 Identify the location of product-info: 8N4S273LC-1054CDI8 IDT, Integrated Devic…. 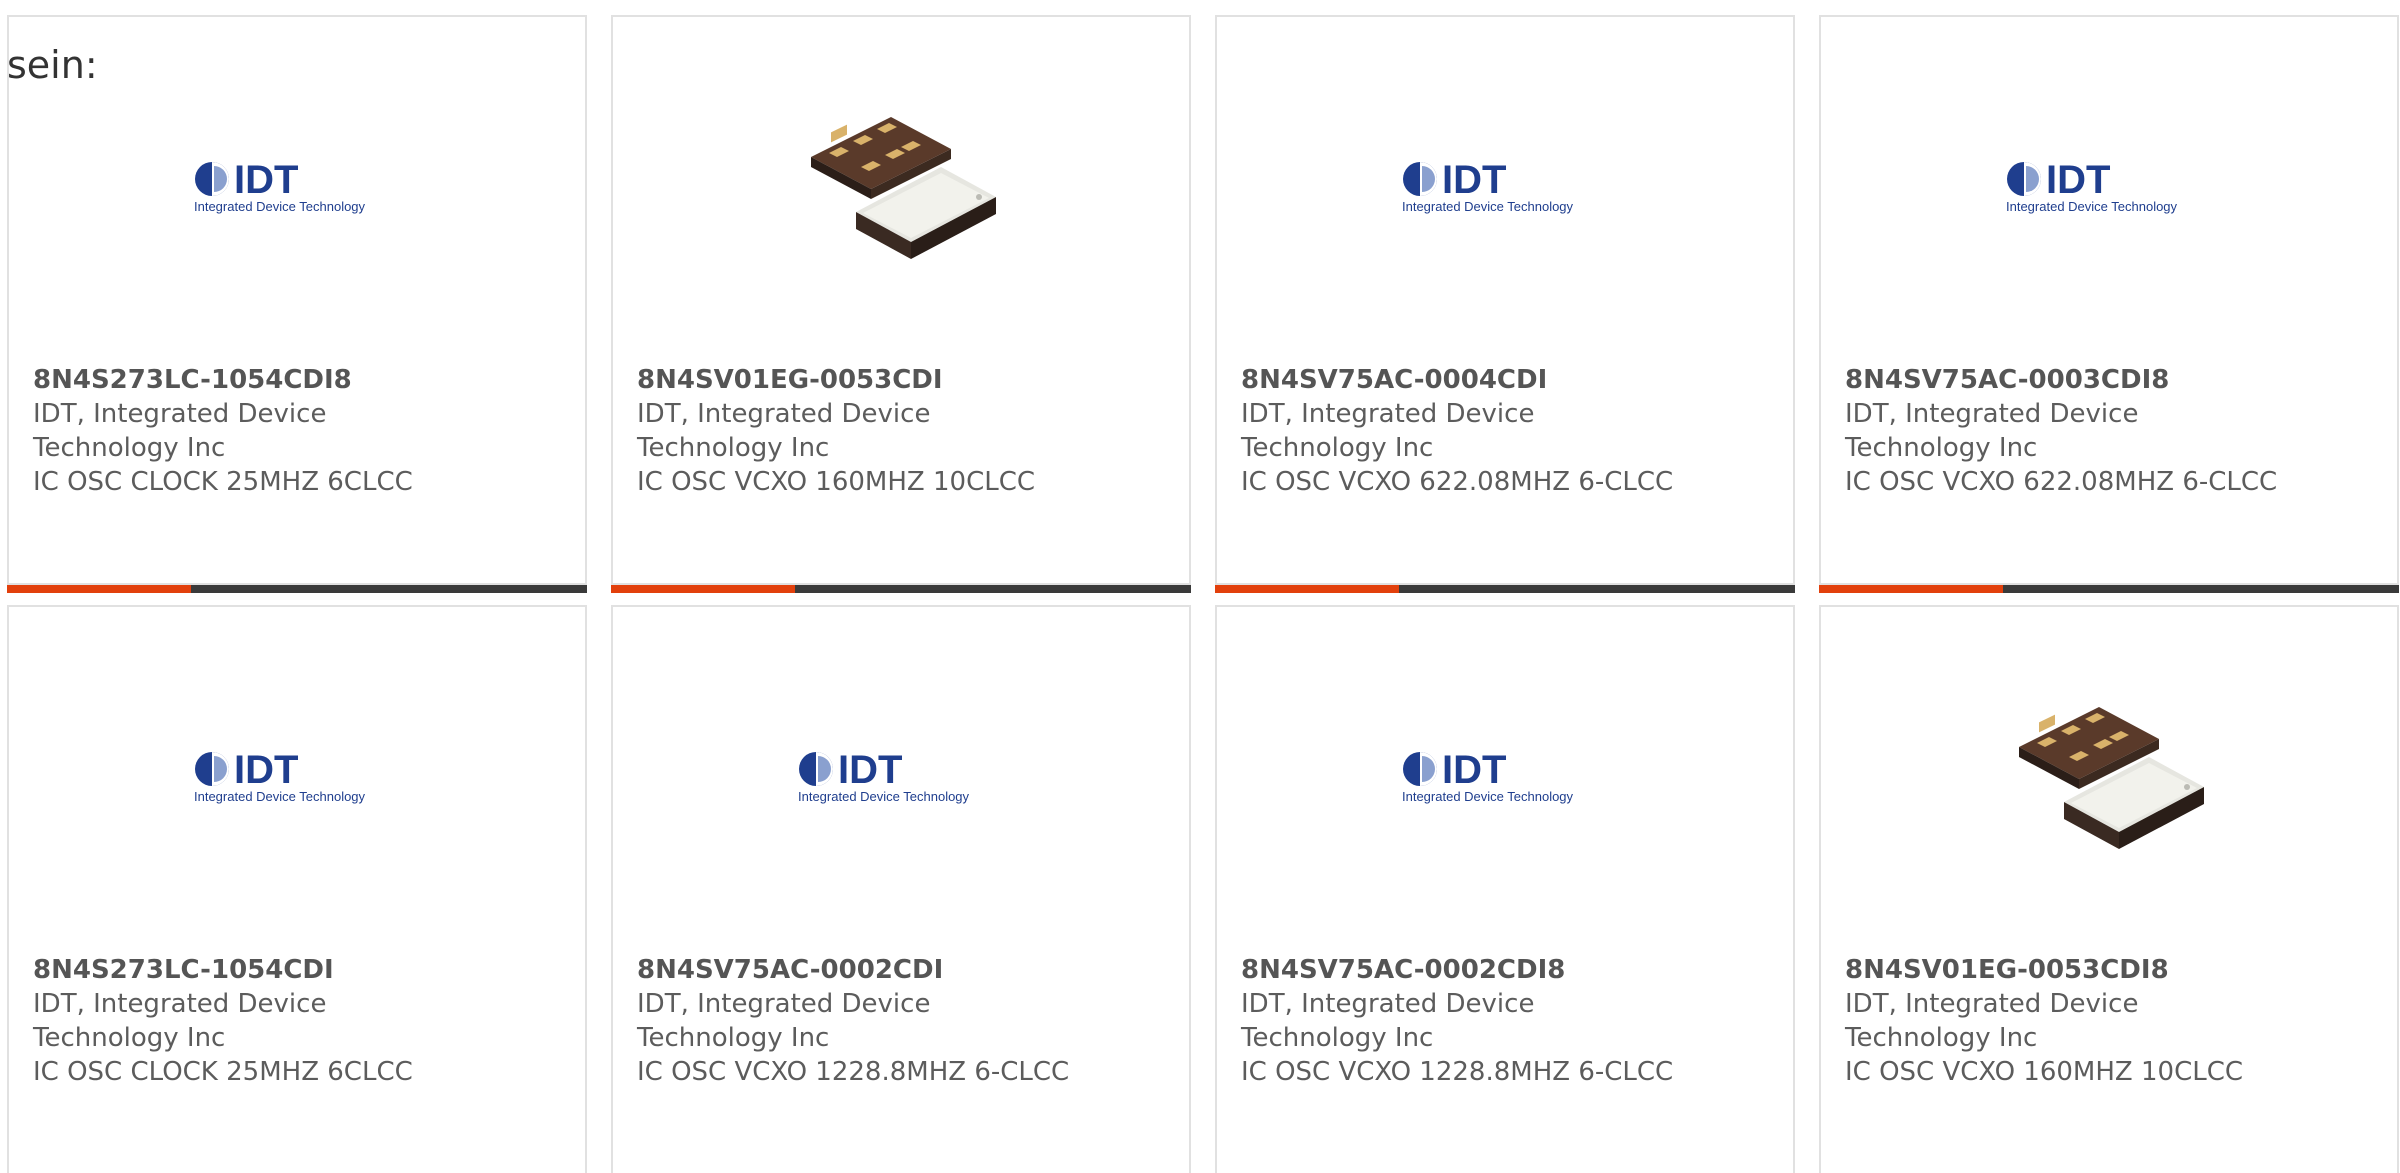
(243, 431).